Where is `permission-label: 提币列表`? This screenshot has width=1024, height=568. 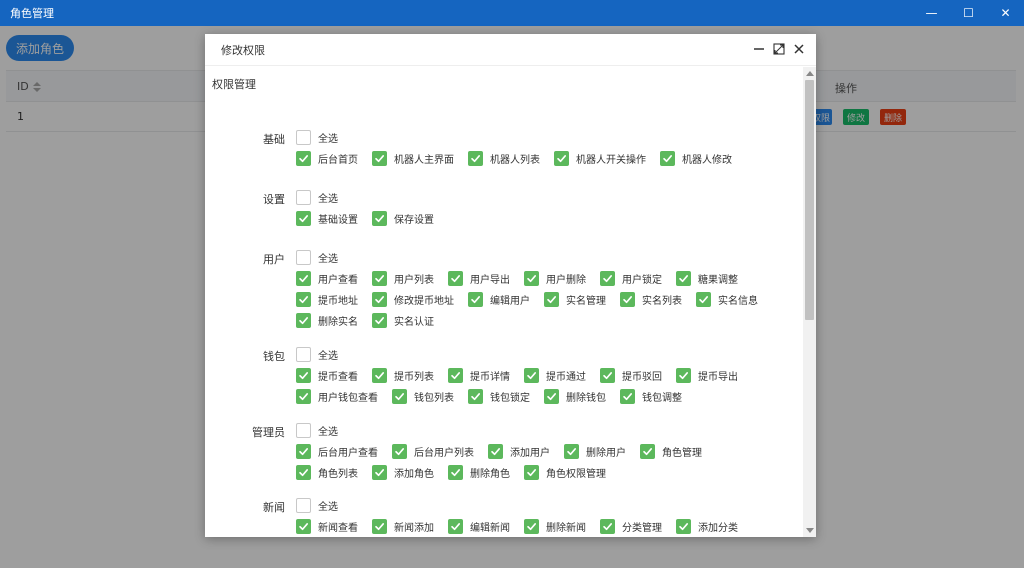 permission-label: 提币列表 is located at coordinates (414, 375).